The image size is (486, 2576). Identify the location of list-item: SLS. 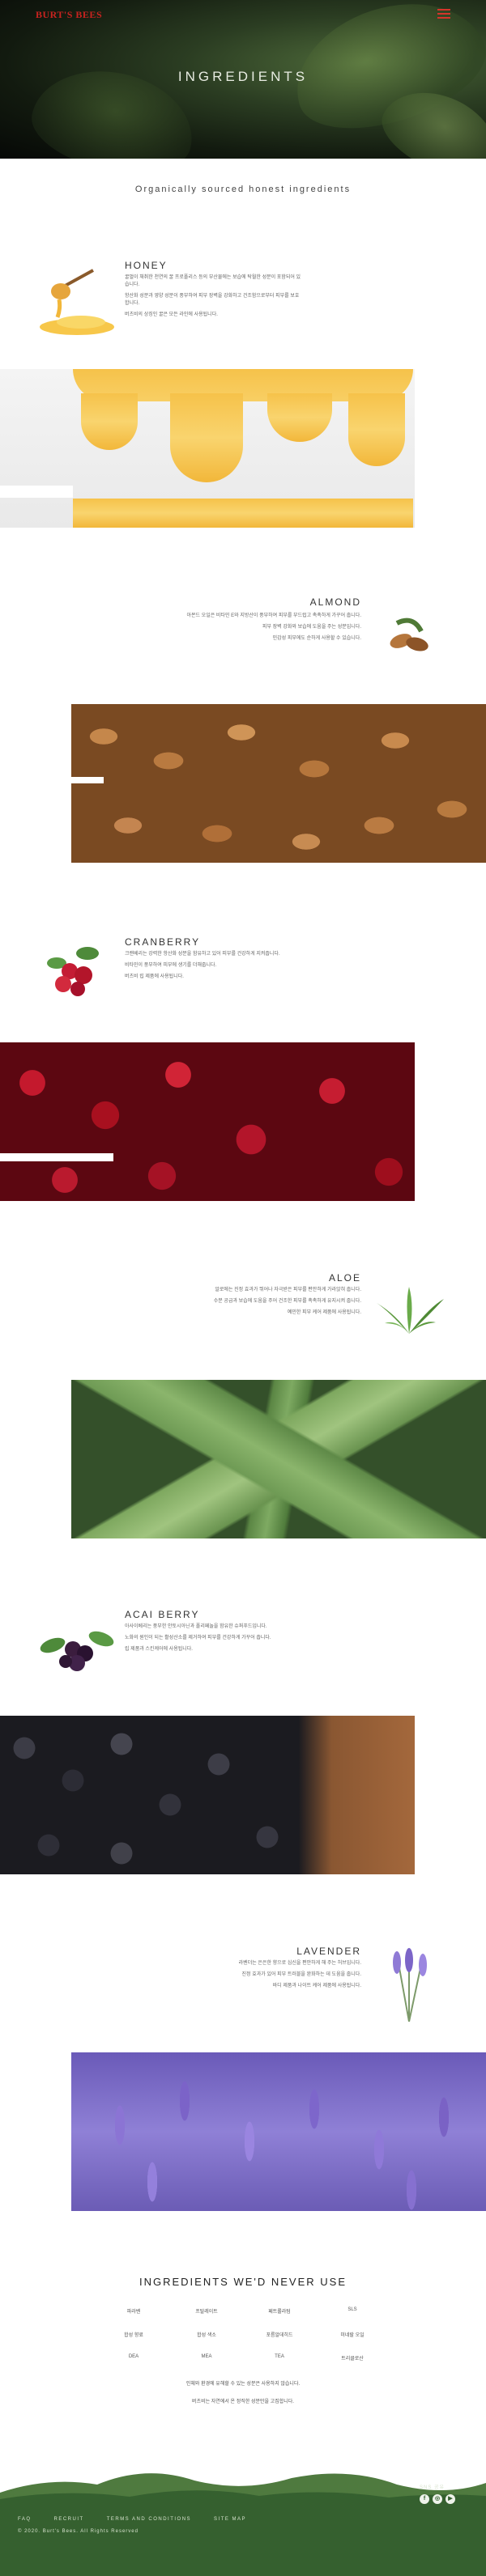
(352, 2309).